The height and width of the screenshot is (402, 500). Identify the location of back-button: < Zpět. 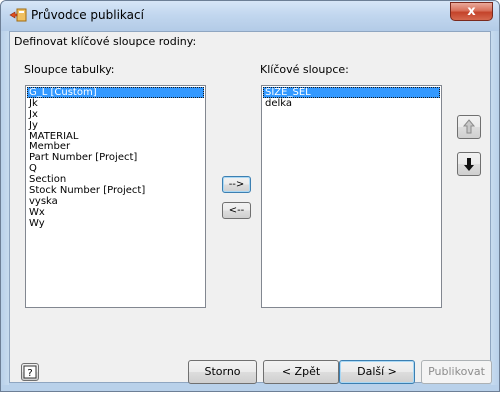
(301, 372).